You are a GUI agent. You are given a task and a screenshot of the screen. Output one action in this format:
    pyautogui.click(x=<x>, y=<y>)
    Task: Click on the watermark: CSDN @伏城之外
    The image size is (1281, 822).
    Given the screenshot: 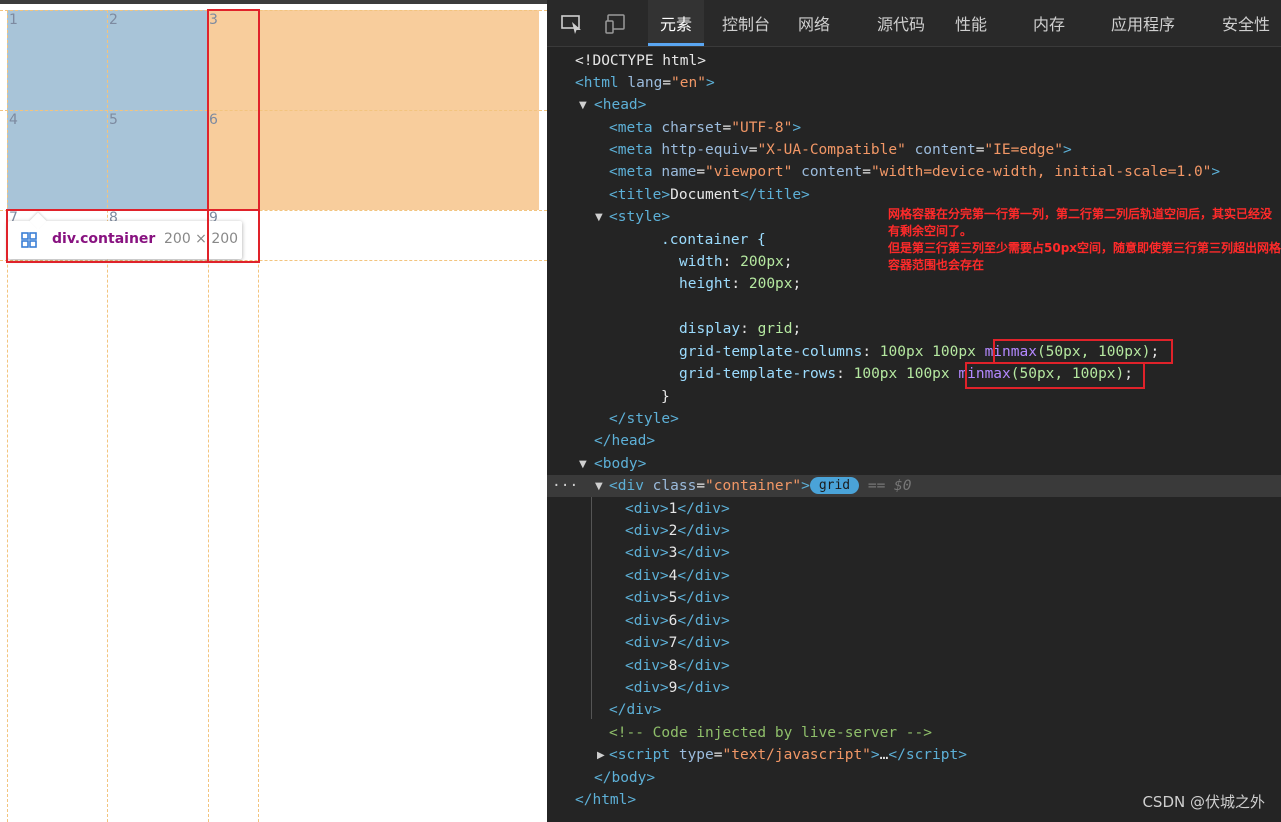 What is the action you would take?
    pyautogui.click(x=1203, y=802)
    